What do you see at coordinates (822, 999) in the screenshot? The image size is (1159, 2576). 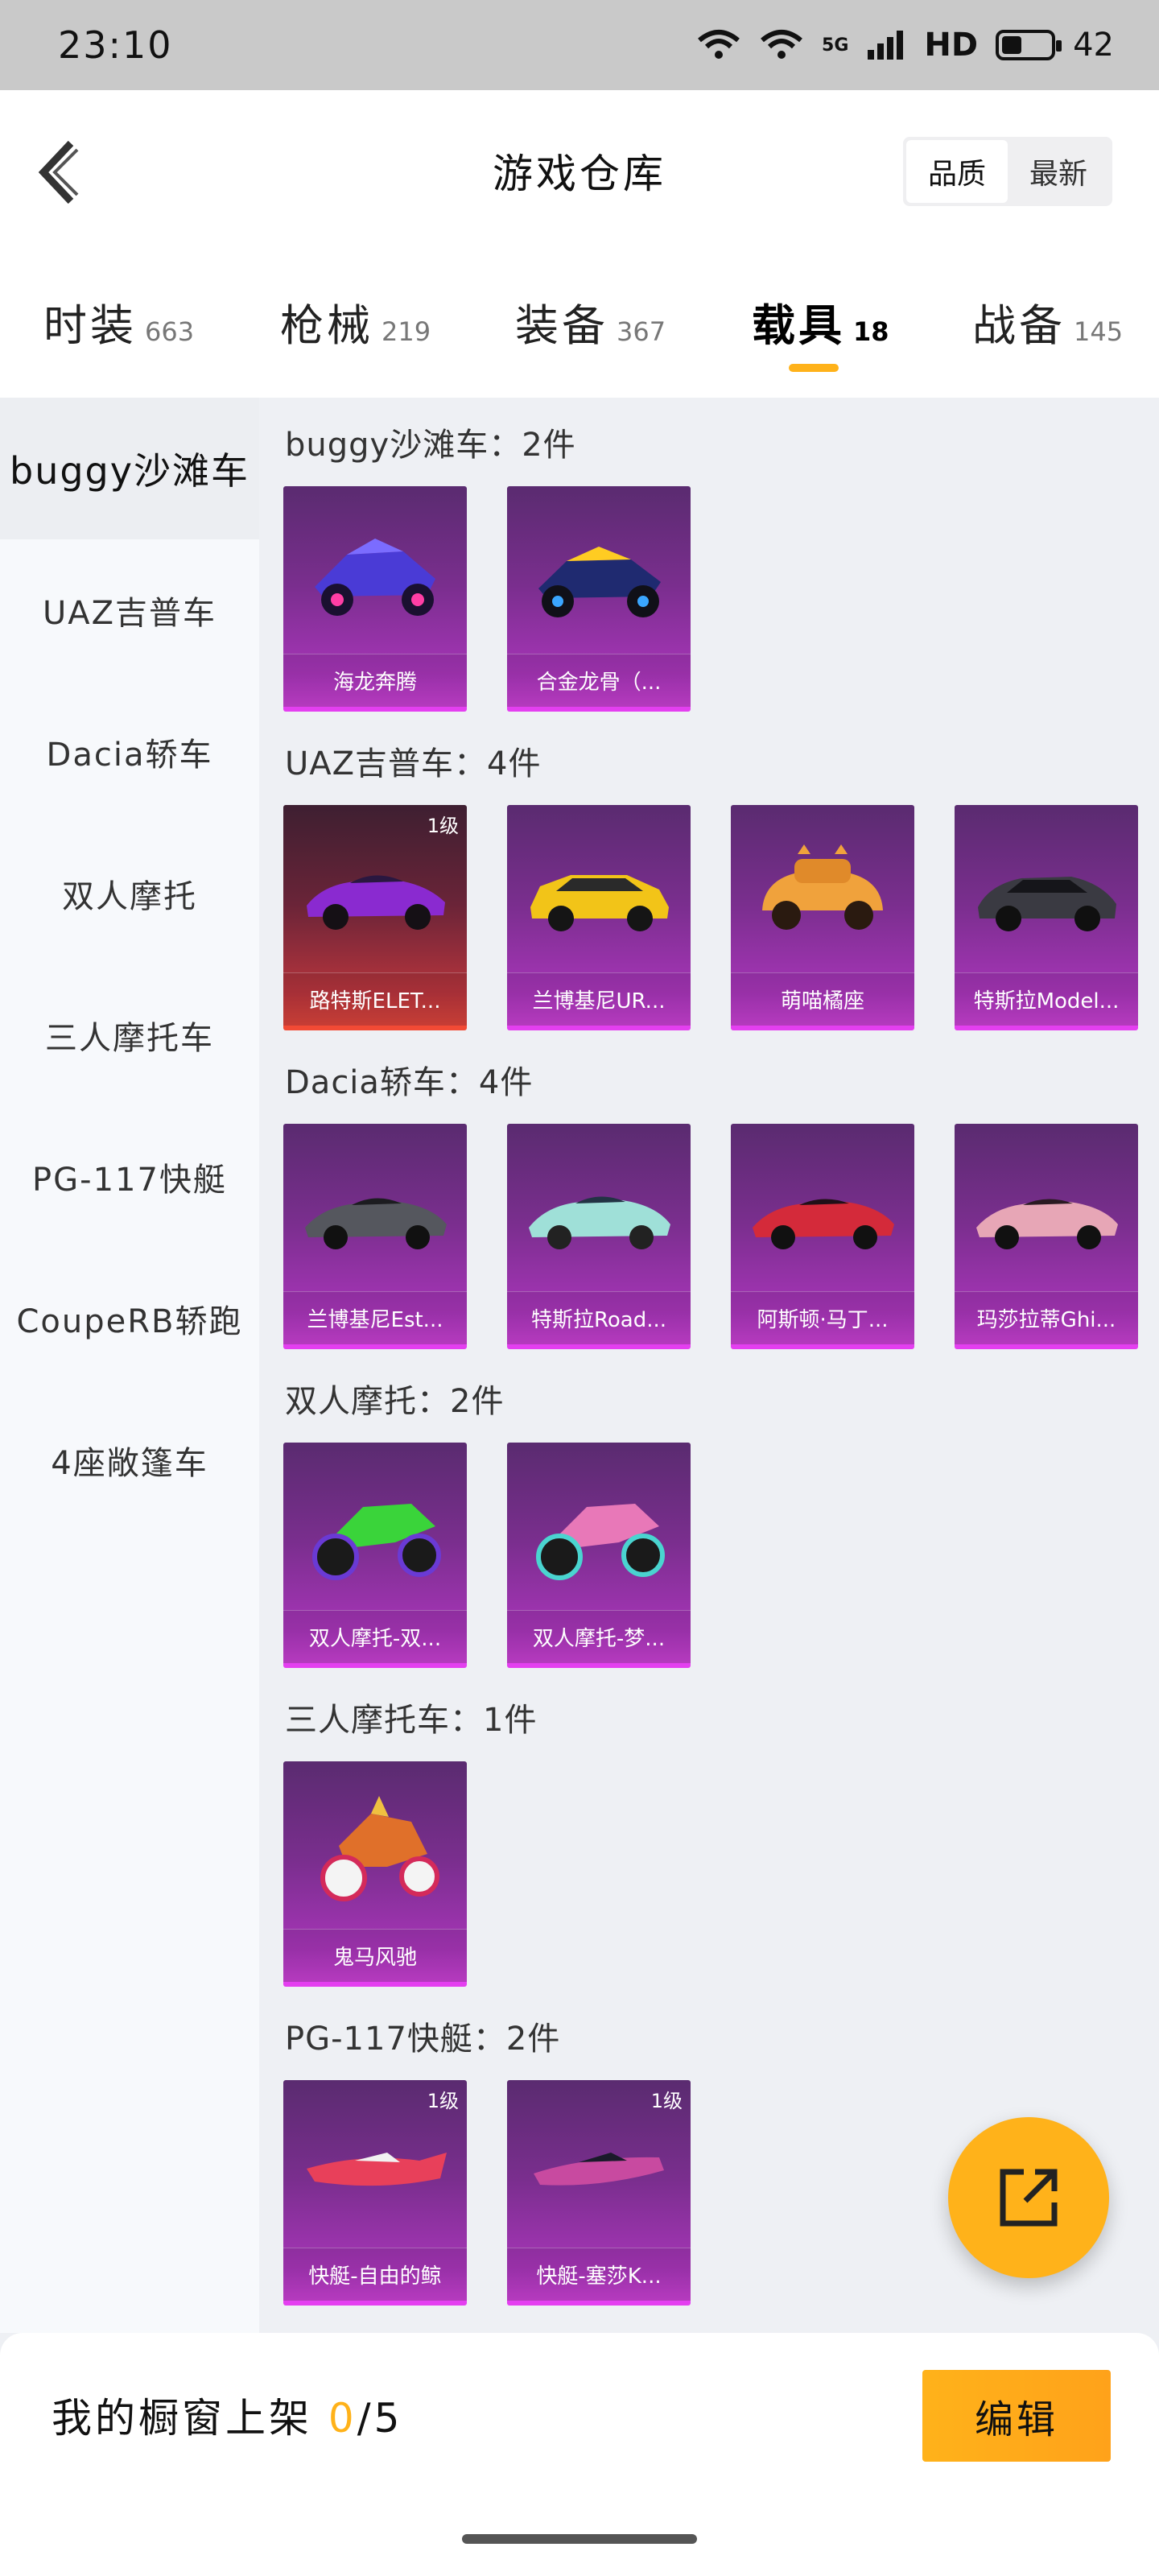 I see `item-name: 萌喵橘座` at bounding box center [822, 999].